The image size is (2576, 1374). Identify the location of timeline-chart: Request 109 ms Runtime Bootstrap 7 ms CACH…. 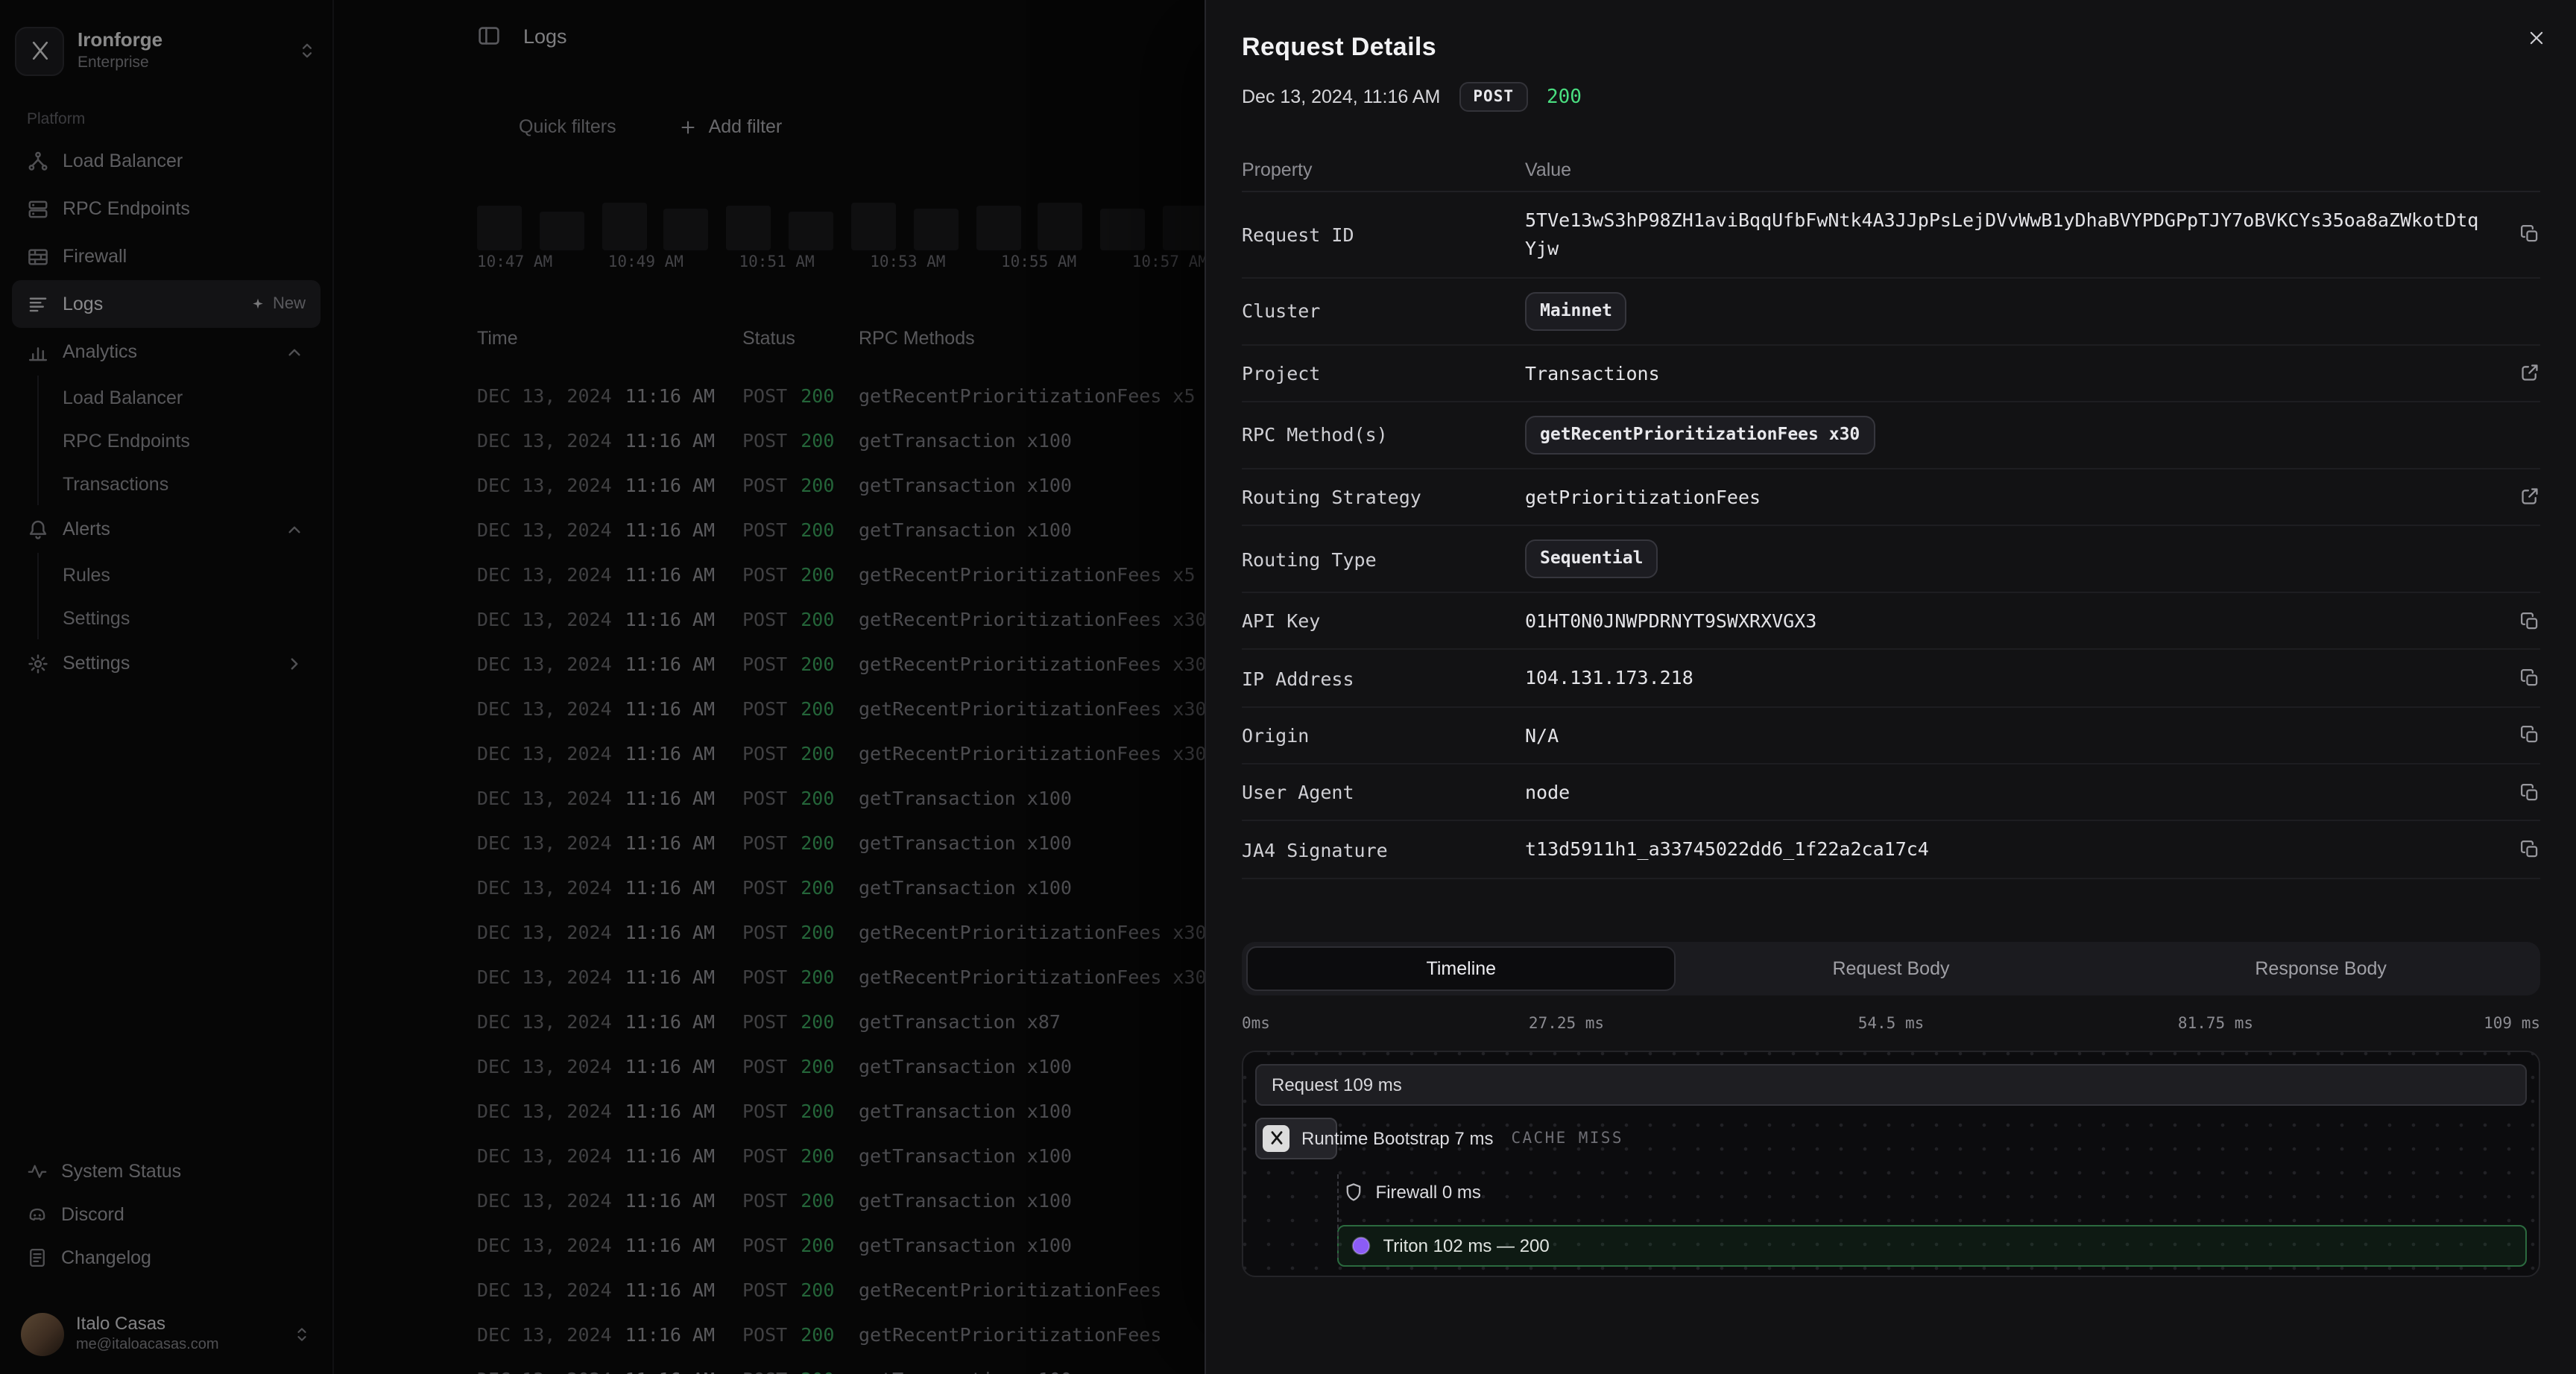
(1891, 1163).